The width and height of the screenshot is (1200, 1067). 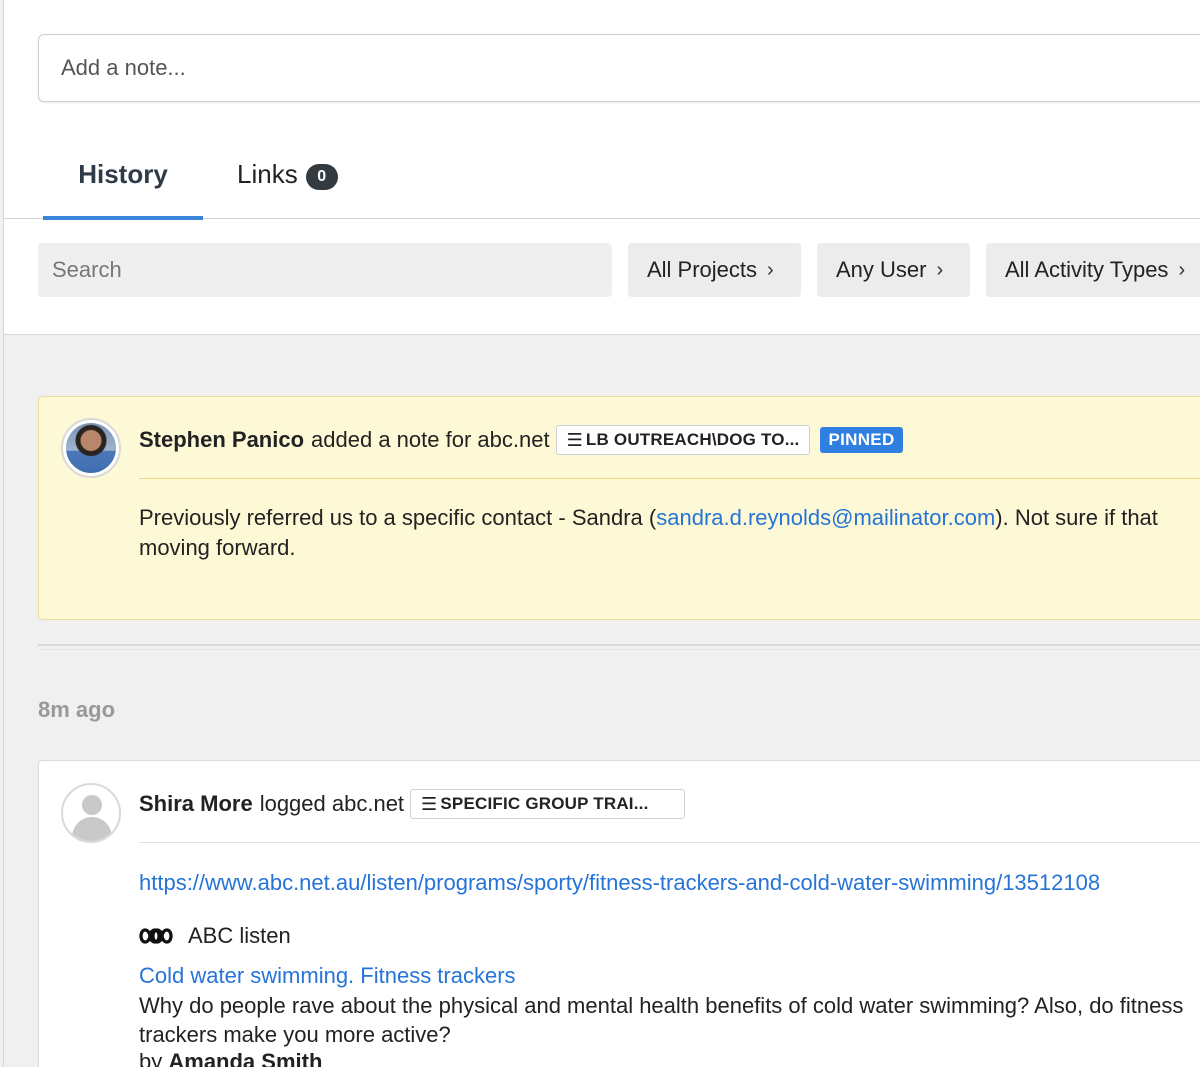 What do you see at coordinates (327, 976) in the screenshot?
I see `preview-title-link: Cold water swimming. Fitness trackers` at bounding box center [327, 976].